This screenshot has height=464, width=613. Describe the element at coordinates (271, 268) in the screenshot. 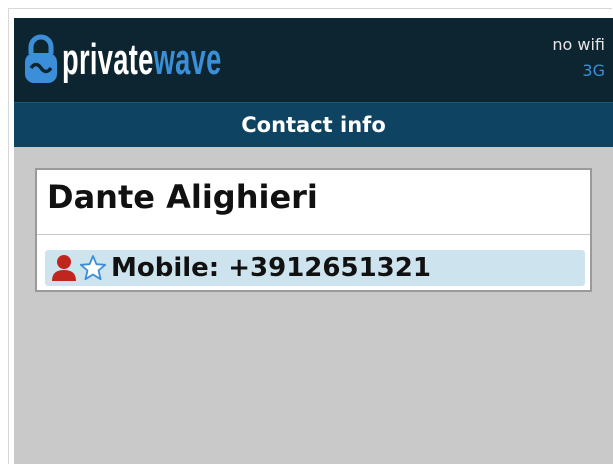

I see `phone-number-text: Mobile: +3912651321` at that location.